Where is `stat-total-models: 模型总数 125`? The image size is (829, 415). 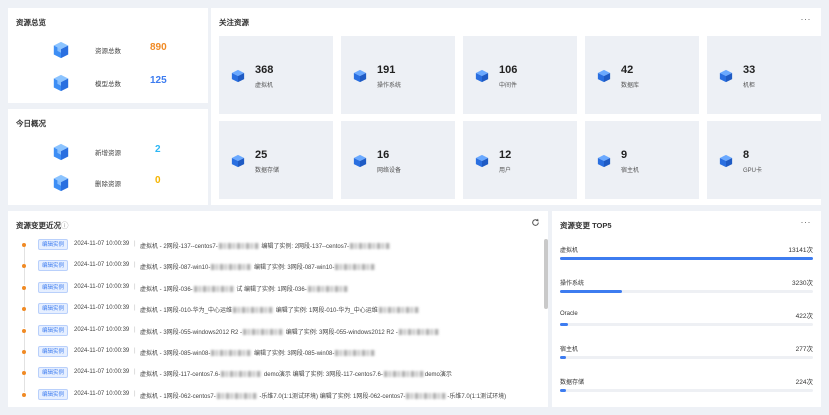 stat-total-models: 模型总数 125 is located at coordinates (108, 83).